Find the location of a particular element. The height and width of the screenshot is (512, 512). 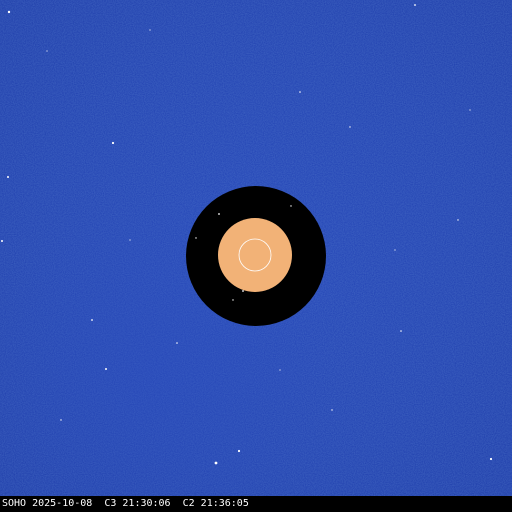

image-caption: SOHO 2025-10-08 C3 21:30:06 C2 21:36:05 is located at coordinates (125, 503).